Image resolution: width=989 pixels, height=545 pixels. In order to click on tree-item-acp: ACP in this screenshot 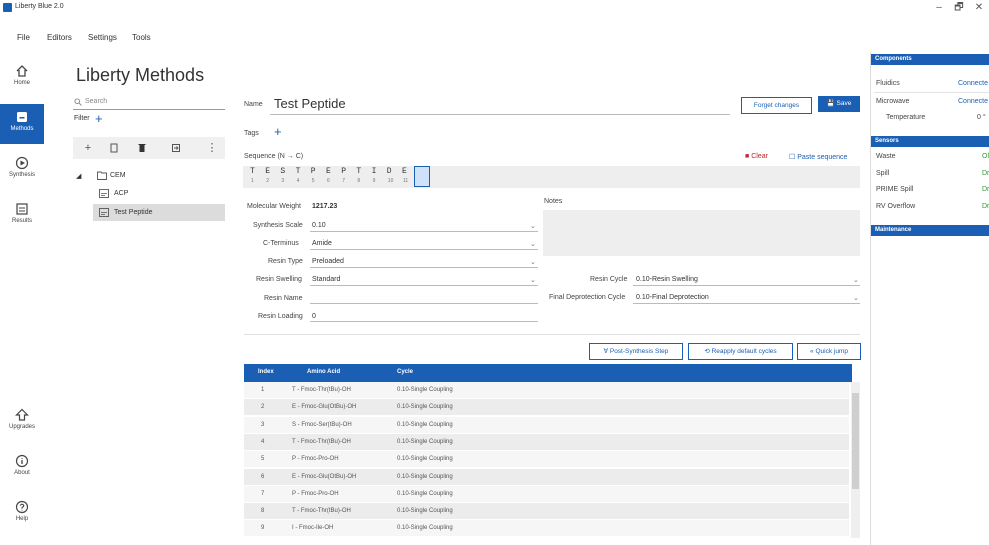, I will do `click(121, 193)`.